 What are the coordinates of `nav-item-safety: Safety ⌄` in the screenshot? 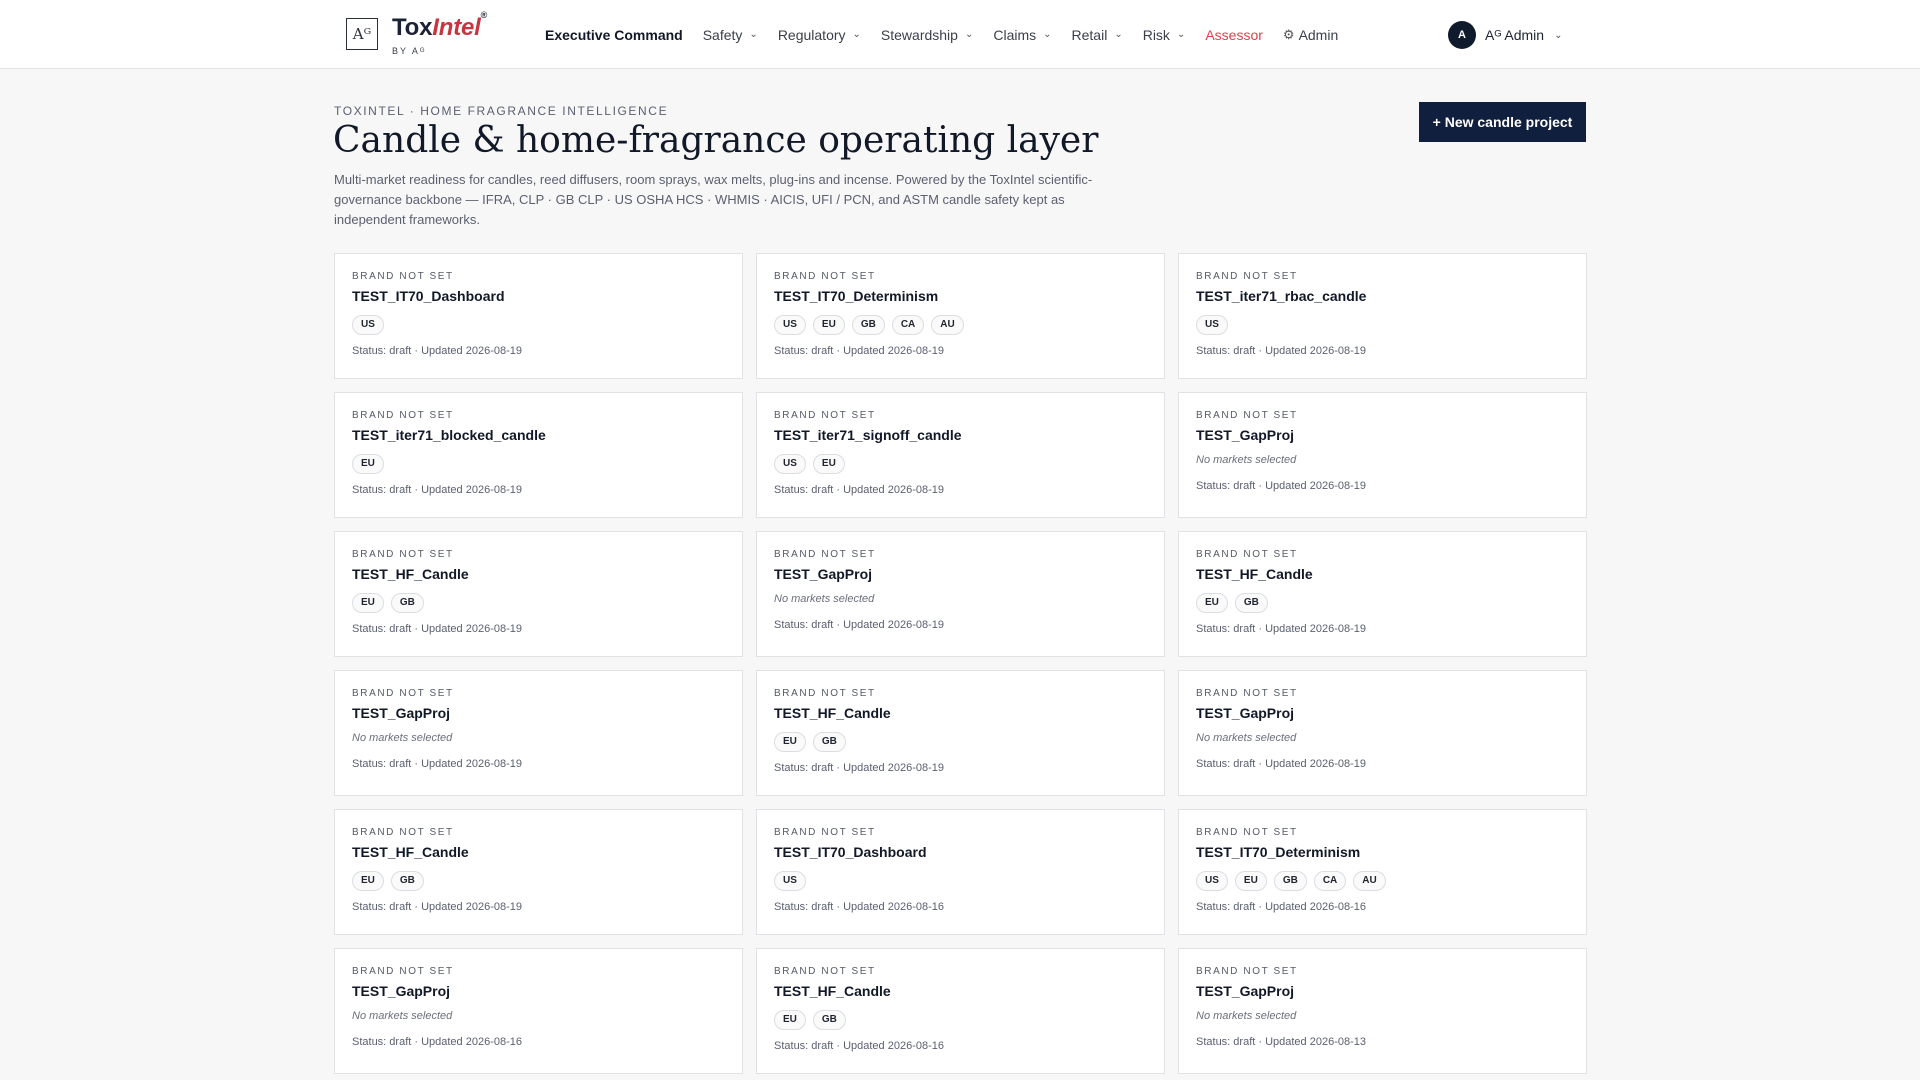 It's located at (730, 35).